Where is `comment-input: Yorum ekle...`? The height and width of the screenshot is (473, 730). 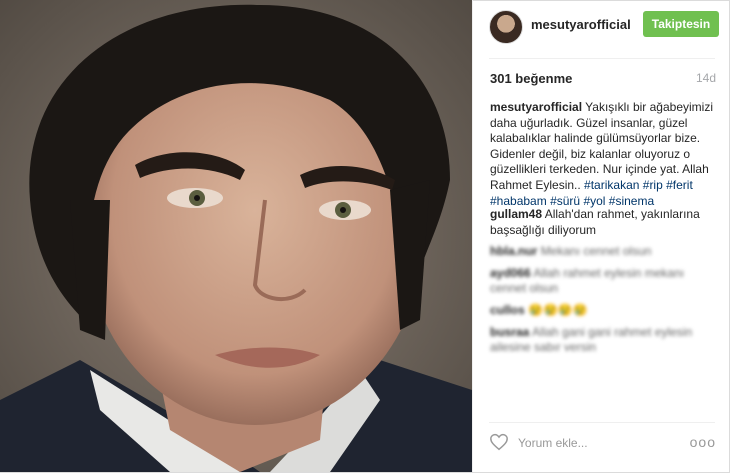 comment-input: Yorum ekle... is located at coordinates (553, 443).